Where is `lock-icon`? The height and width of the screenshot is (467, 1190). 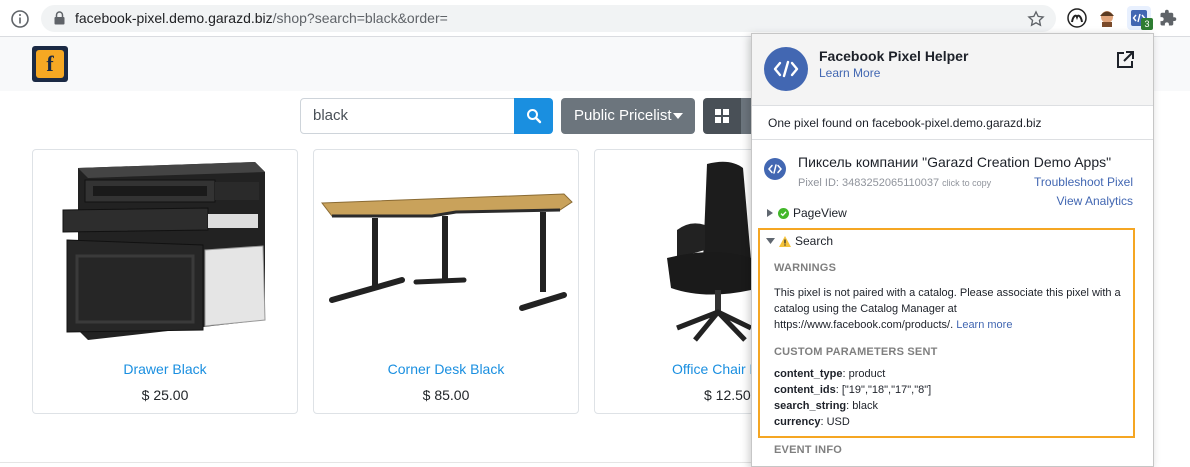 lock-icon is located at coordinates (59, 18).